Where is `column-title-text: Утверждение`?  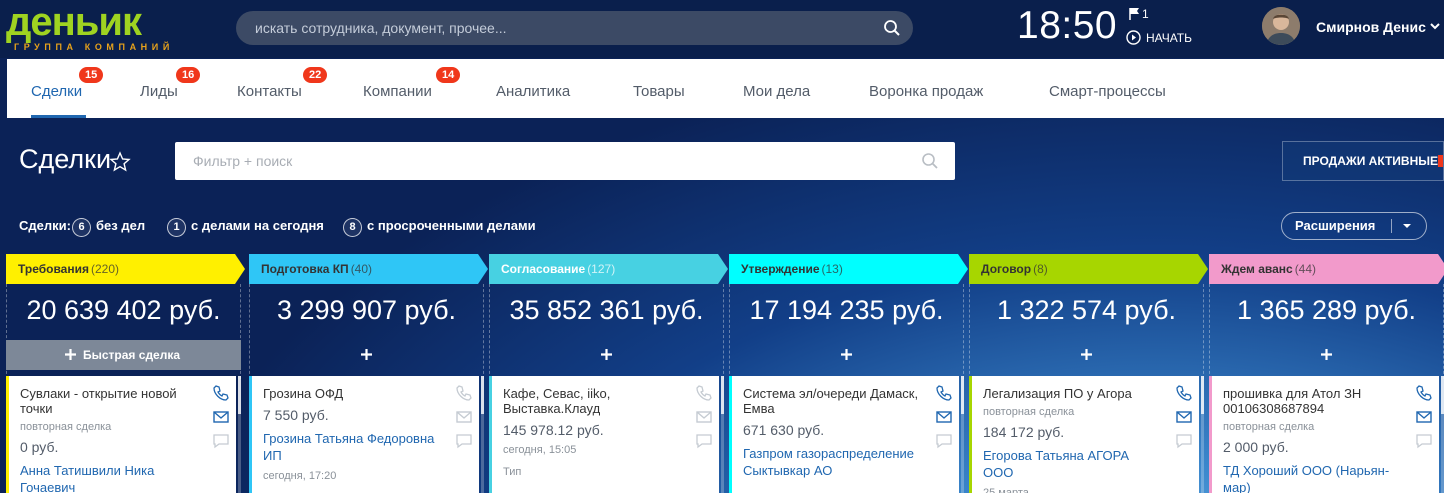 column-title-text: Утверждение is located at coordinates (780, 269).